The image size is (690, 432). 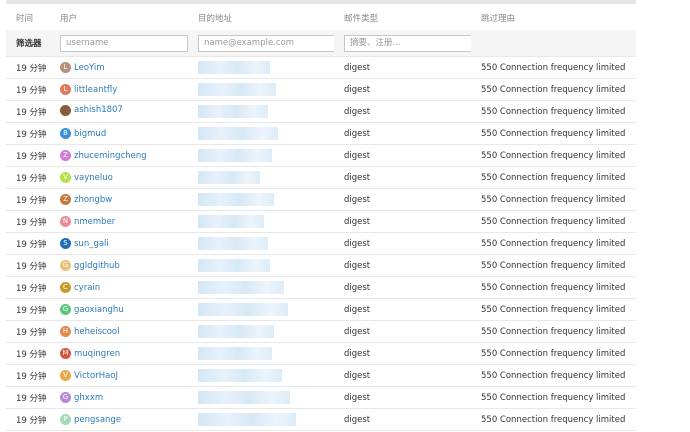 I want to click on user-link: Vvayneluo, so click(x=86, y=177).